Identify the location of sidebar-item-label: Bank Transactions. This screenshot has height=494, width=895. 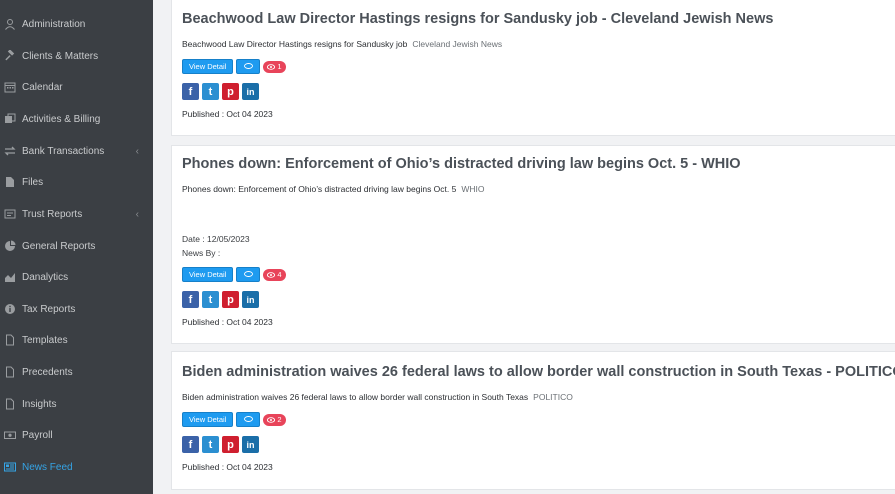
(63, 151).